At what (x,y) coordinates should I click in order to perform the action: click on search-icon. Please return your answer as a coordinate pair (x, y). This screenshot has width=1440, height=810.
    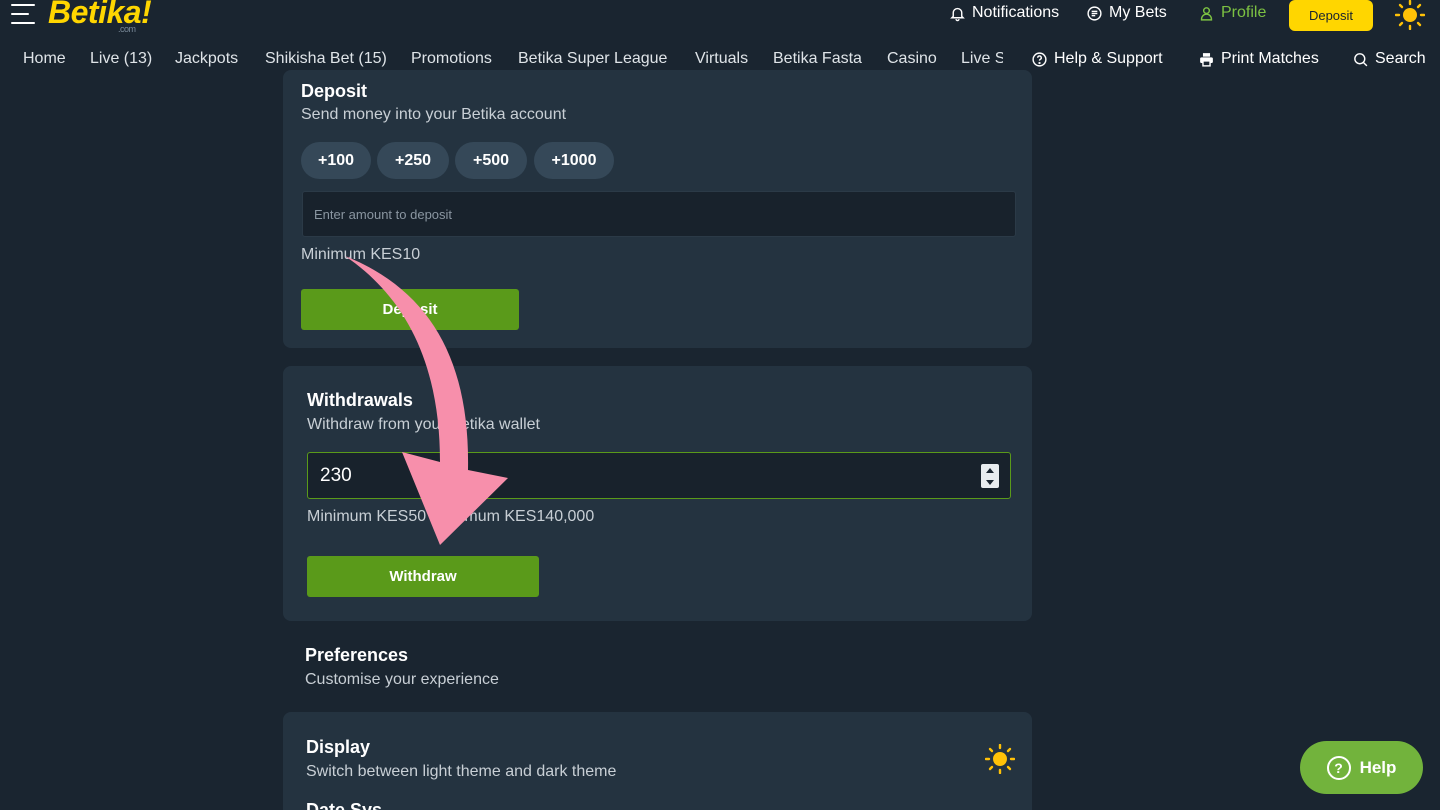
    Looking at the image, I should click on (1361, 59).